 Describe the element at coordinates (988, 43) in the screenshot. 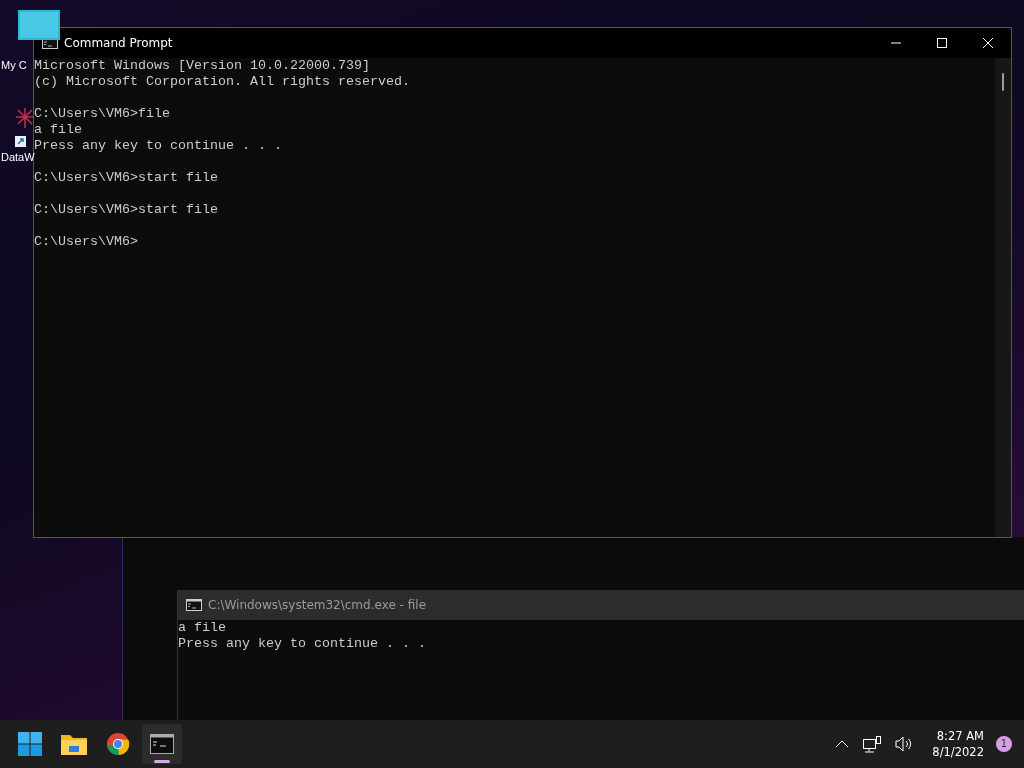

I see `close-icon` at that location.